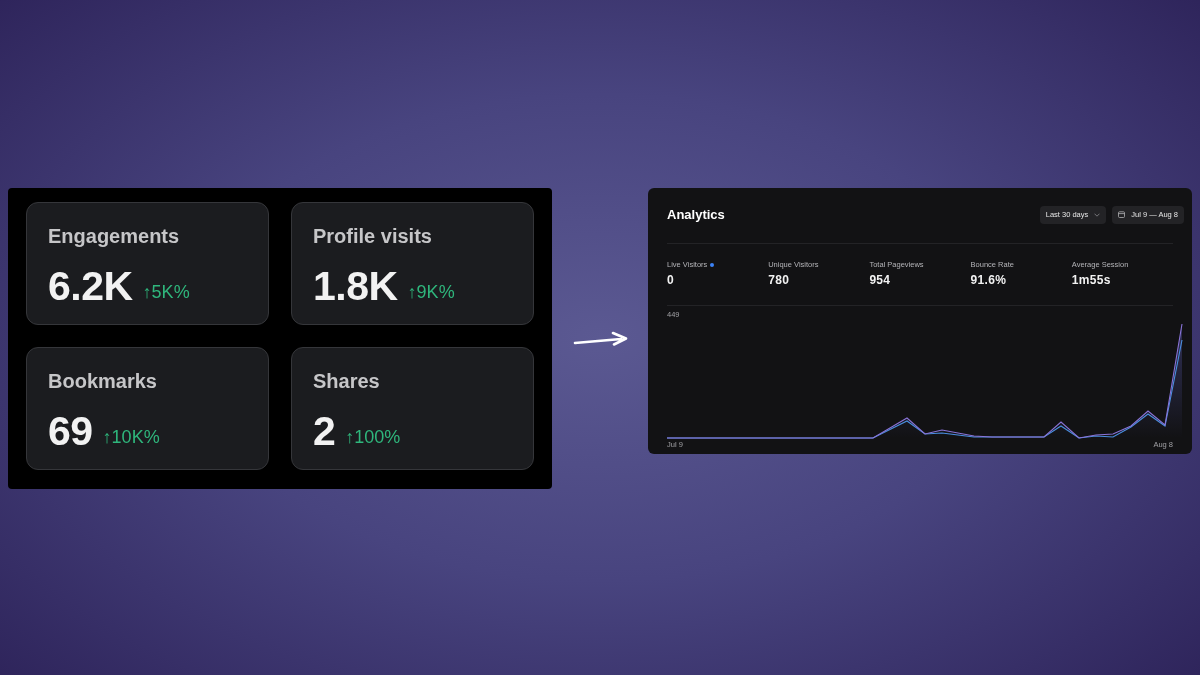 Image resolution: width=1200 pixels, height=675 pixels. I want to click on analytics-title: Analytics, so click(696, 215).